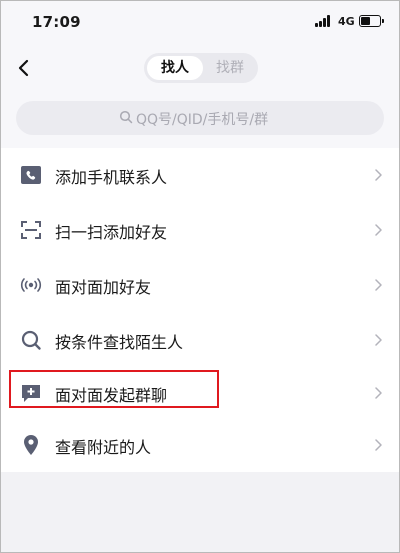 The width and height of the screenshot is (400, 553). Describe the element at coordinates (31, 230) in the screenshot. I see `scan-icon` at that location.